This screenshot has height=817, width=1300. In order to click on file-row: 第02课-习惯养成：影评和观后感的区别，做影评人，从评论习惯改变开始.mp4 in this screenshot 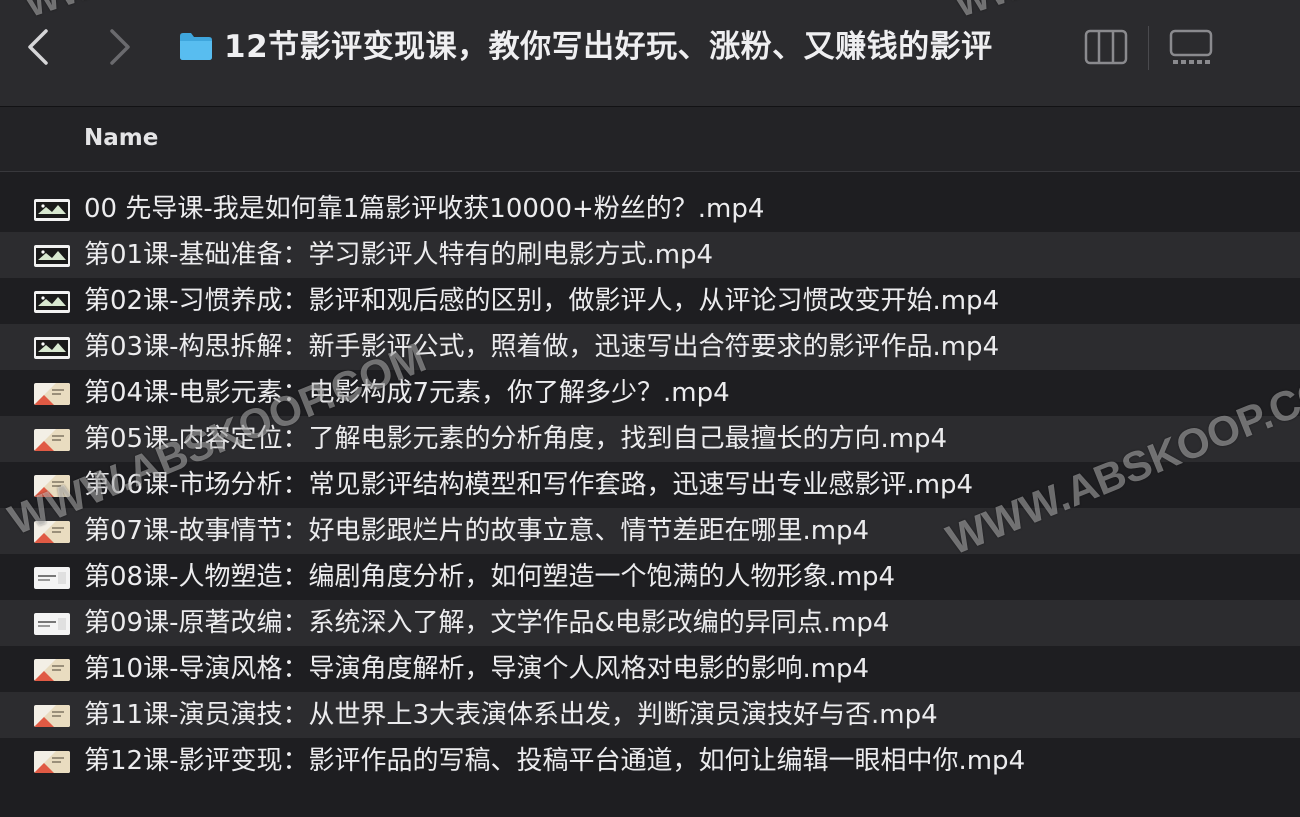, I will do `click(650, 301)`.